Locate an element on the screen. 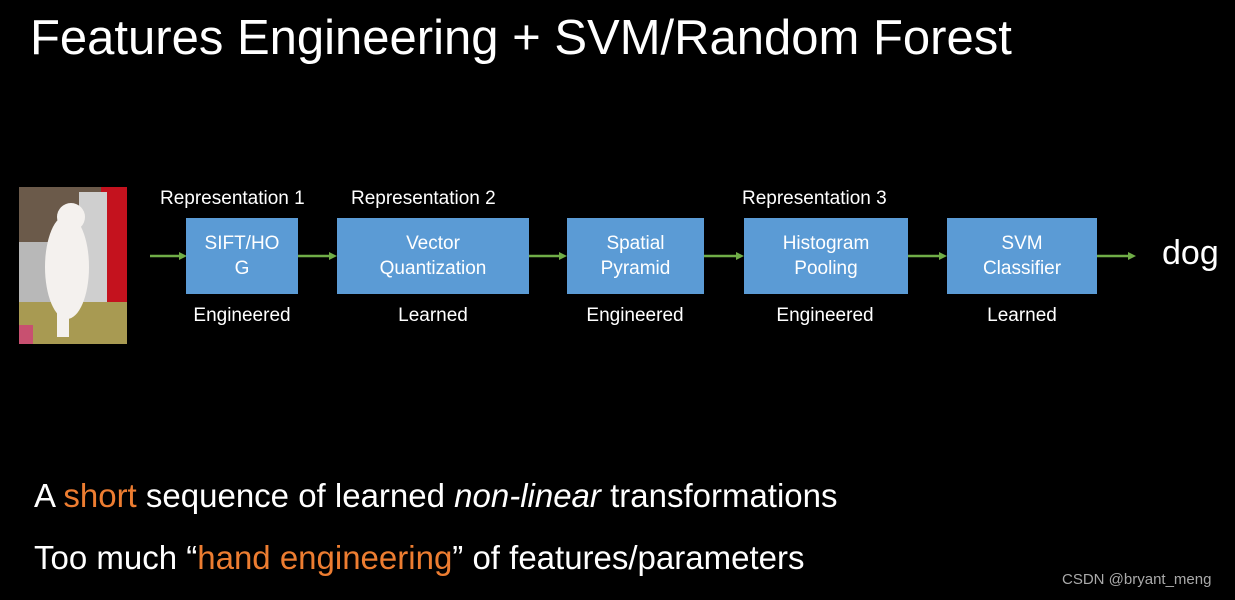  slide-title: Features Engineering + SVM/Random Forest is located at coordinates (521, 38).